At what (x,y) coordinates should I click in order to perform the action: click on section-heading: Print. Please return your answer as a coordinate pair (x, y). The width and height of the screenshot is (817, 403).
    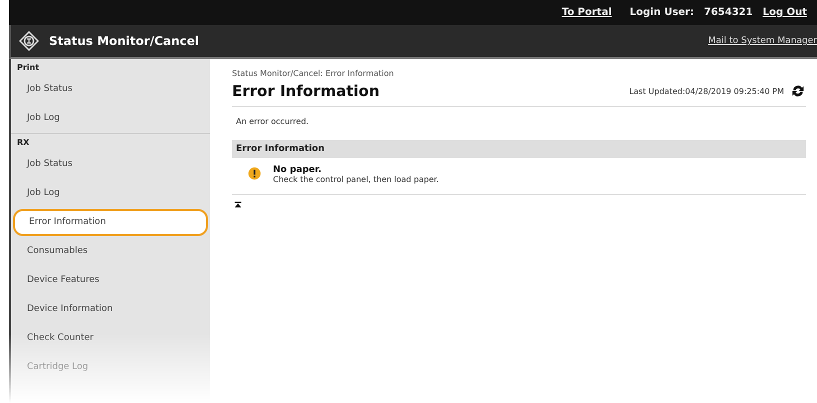
    Looking at the image, I should click on (28, 68).